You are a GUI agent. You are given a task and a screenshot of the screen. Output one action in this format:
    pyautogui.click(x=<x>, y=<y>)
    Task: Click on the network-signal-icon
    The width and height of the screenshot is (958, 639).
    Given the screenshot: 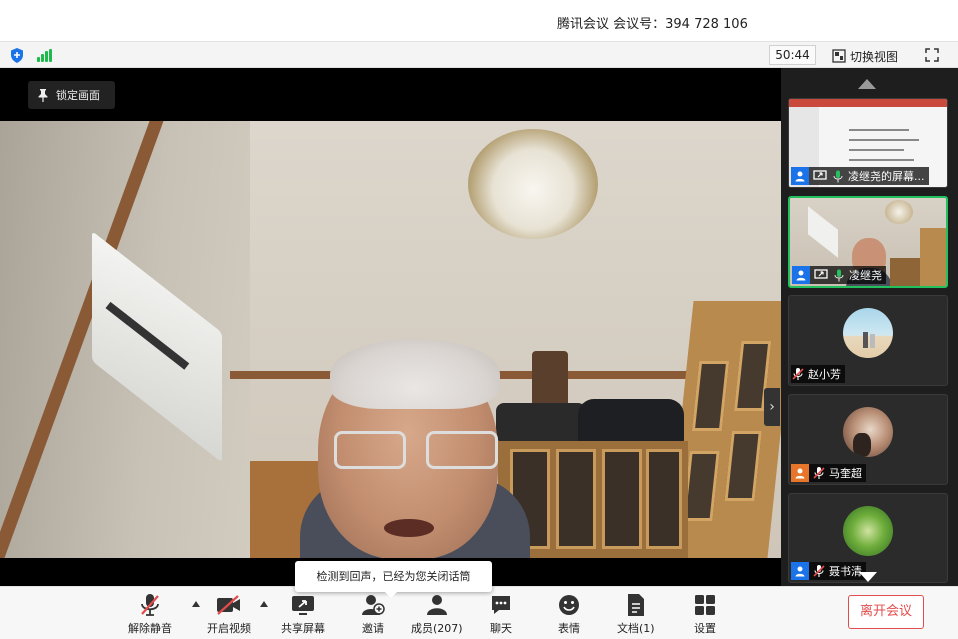 What is the action you would take?
    pyautogui.click(x=45, y=55)
    